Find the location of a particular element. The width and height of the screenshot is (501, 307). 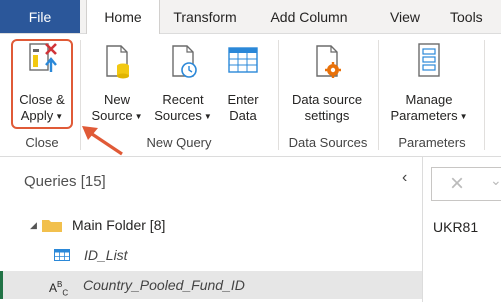

recent-sources-label-1: Recent is located at coordinates (183, 99).